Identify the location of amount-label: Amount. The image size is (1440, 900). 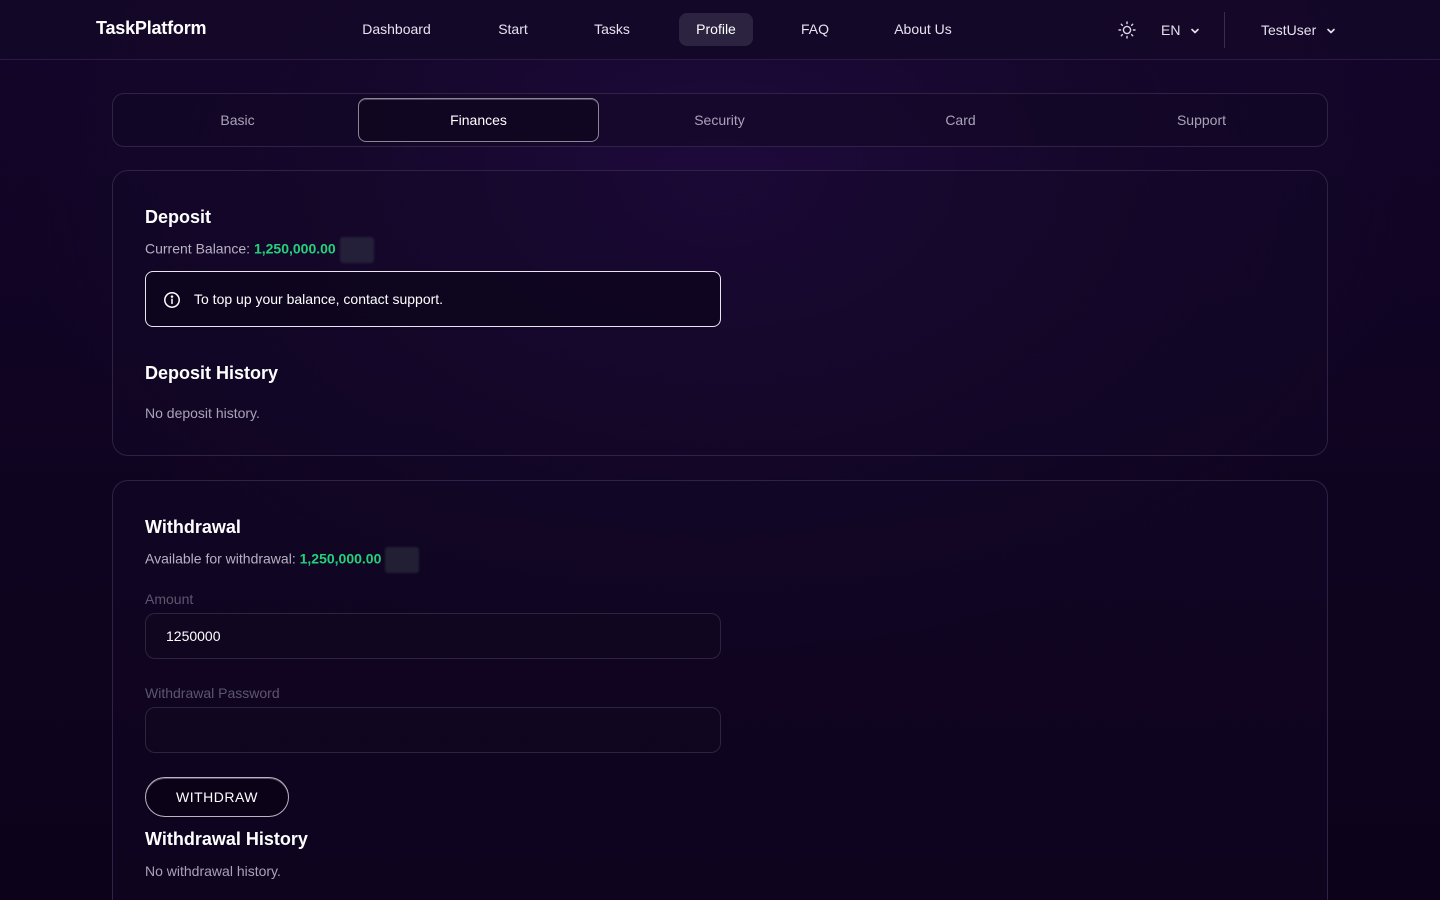
(169, 599).